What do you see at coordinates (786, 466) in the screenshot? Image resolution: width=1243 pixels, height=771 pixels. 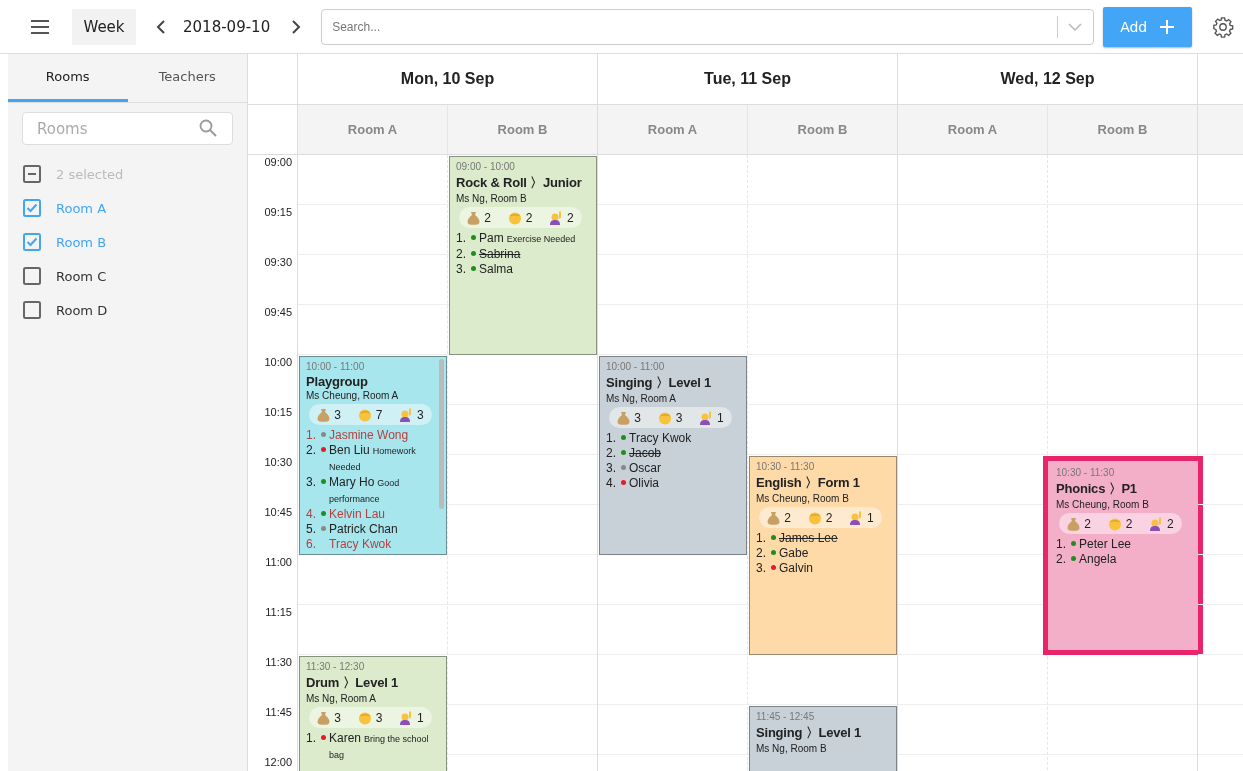 I see `event-time: 10:30 - 11:30` at bounding box center [786, 466].